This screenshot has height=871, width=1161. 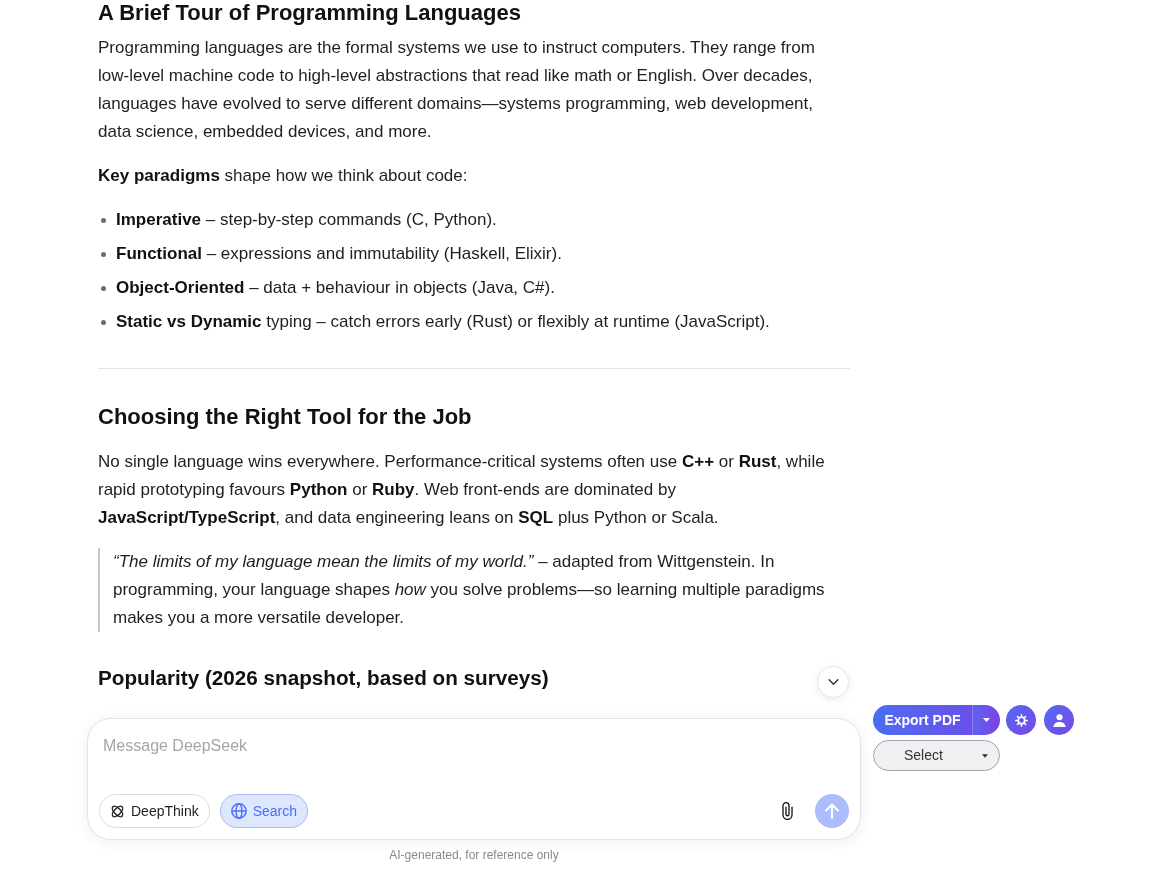 What do you see at coordinates (335, 288) in the screenshot?
I see `list-item-text: Object-Oriented – data + behaviour in objects (Java, C#).` at bounding box center [335, 288].